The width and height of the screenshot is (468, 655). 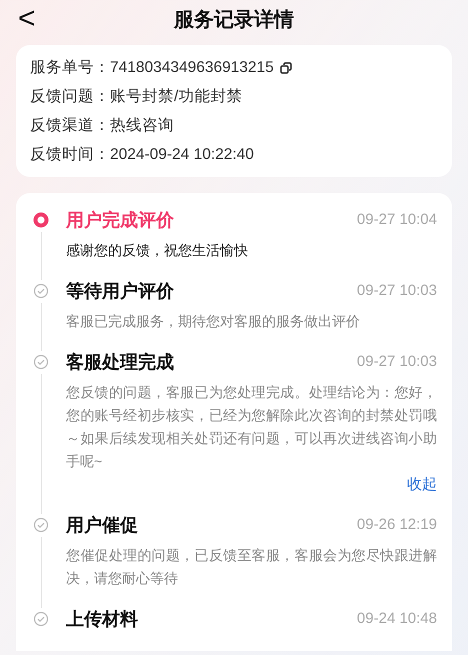 What do you see at coordinates (192, 68) in the screenshot?
I see `info-value: 7418034349636913215` at bounding box center [192, 68].